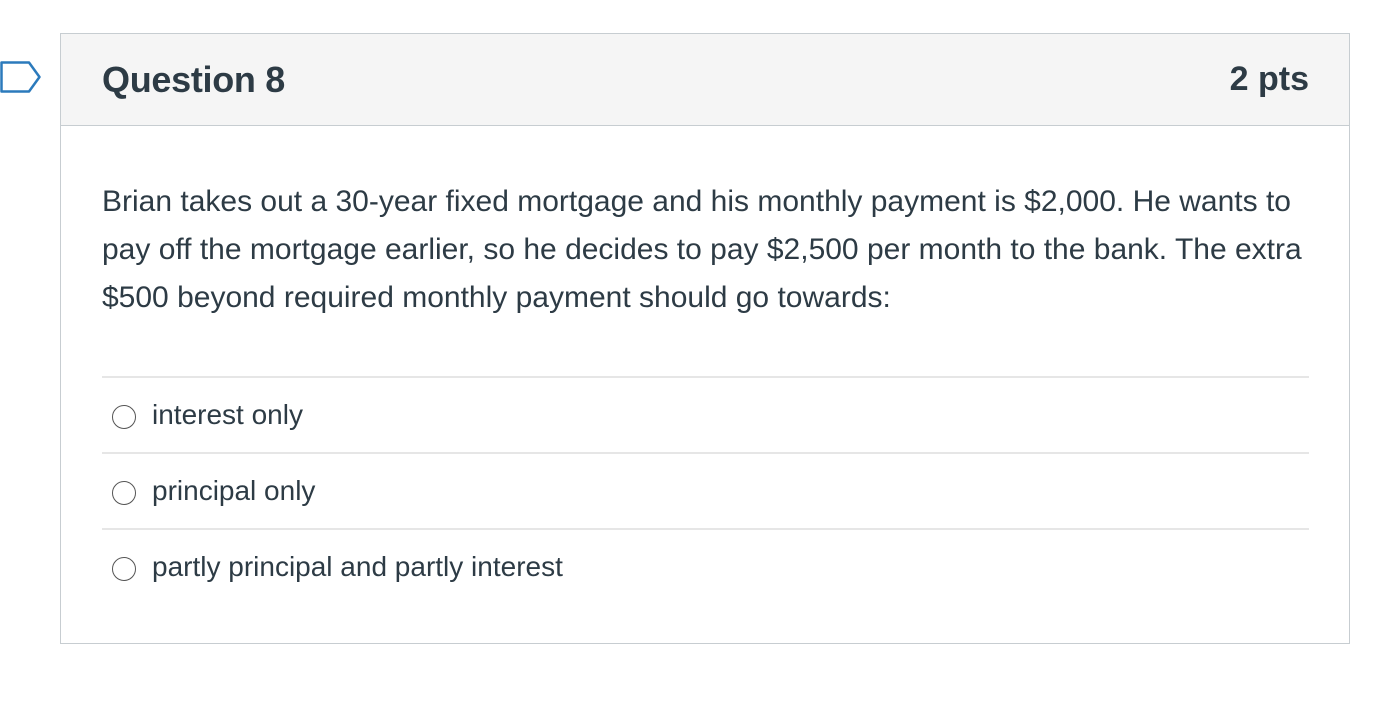 This screenshot has height=705, width=1398. I want to click on answer-option: interest only, so click(705, 416).